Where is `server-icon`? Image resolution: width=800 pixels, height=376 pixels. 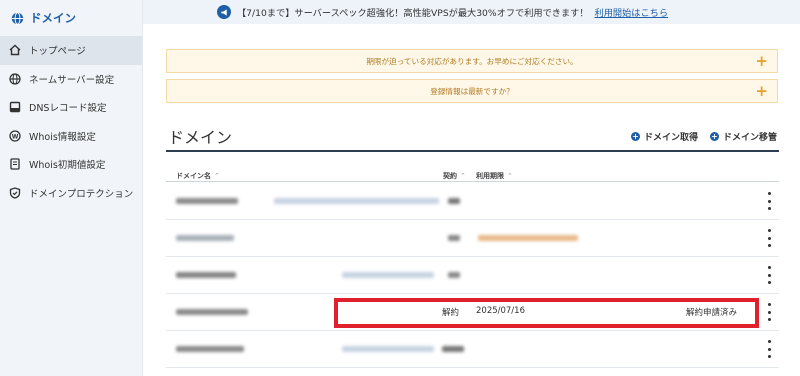
server-icon is located at coordinates (15, 107).